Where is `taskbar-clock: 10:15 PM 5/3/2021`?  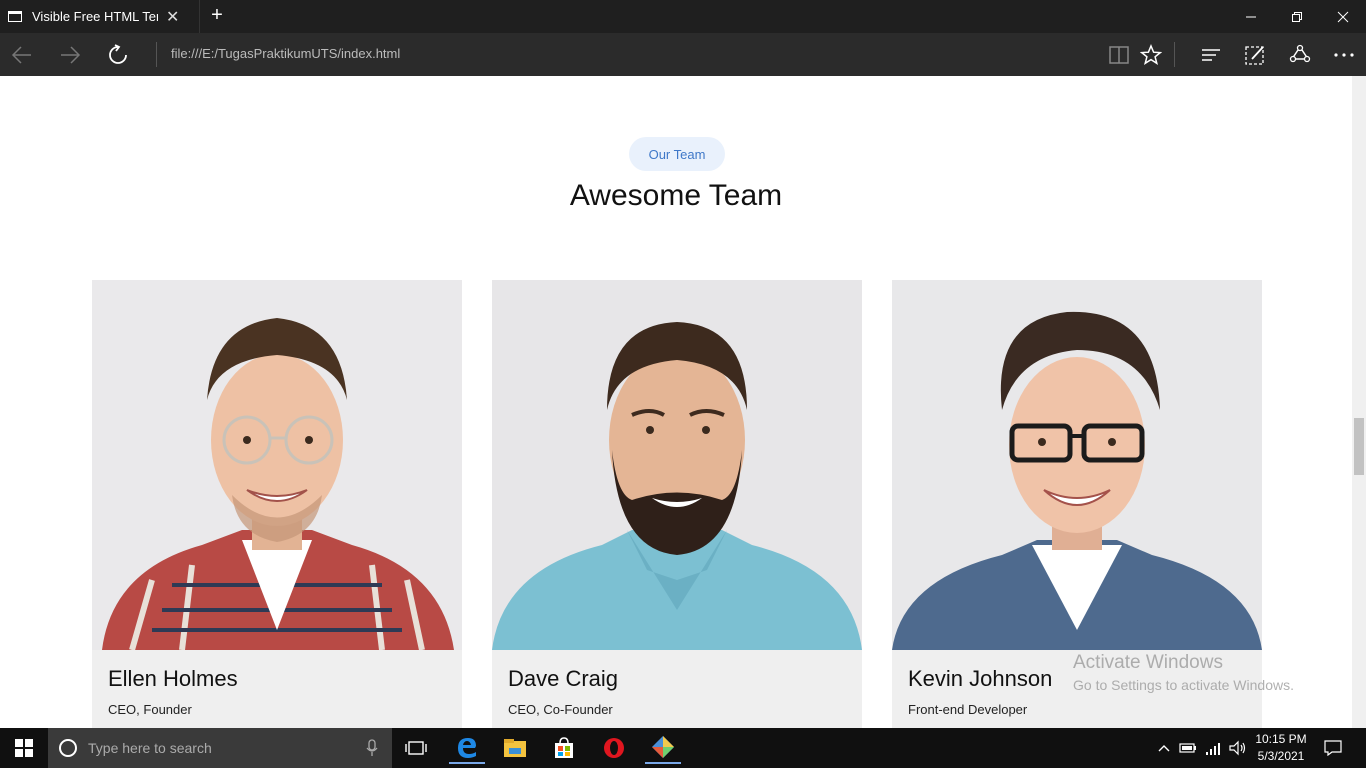 taskbar-clock: 10:15 PM 5/3/2021 is located at coordinates (1281, 748).